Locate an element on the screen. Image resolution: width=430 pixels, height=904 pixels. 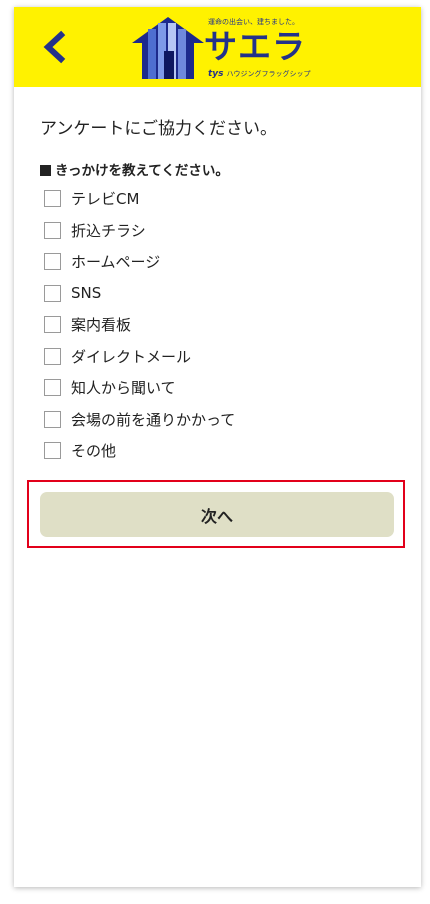
survey-title: アンケートにご協力ください。 is located at coordinates (158, 129).